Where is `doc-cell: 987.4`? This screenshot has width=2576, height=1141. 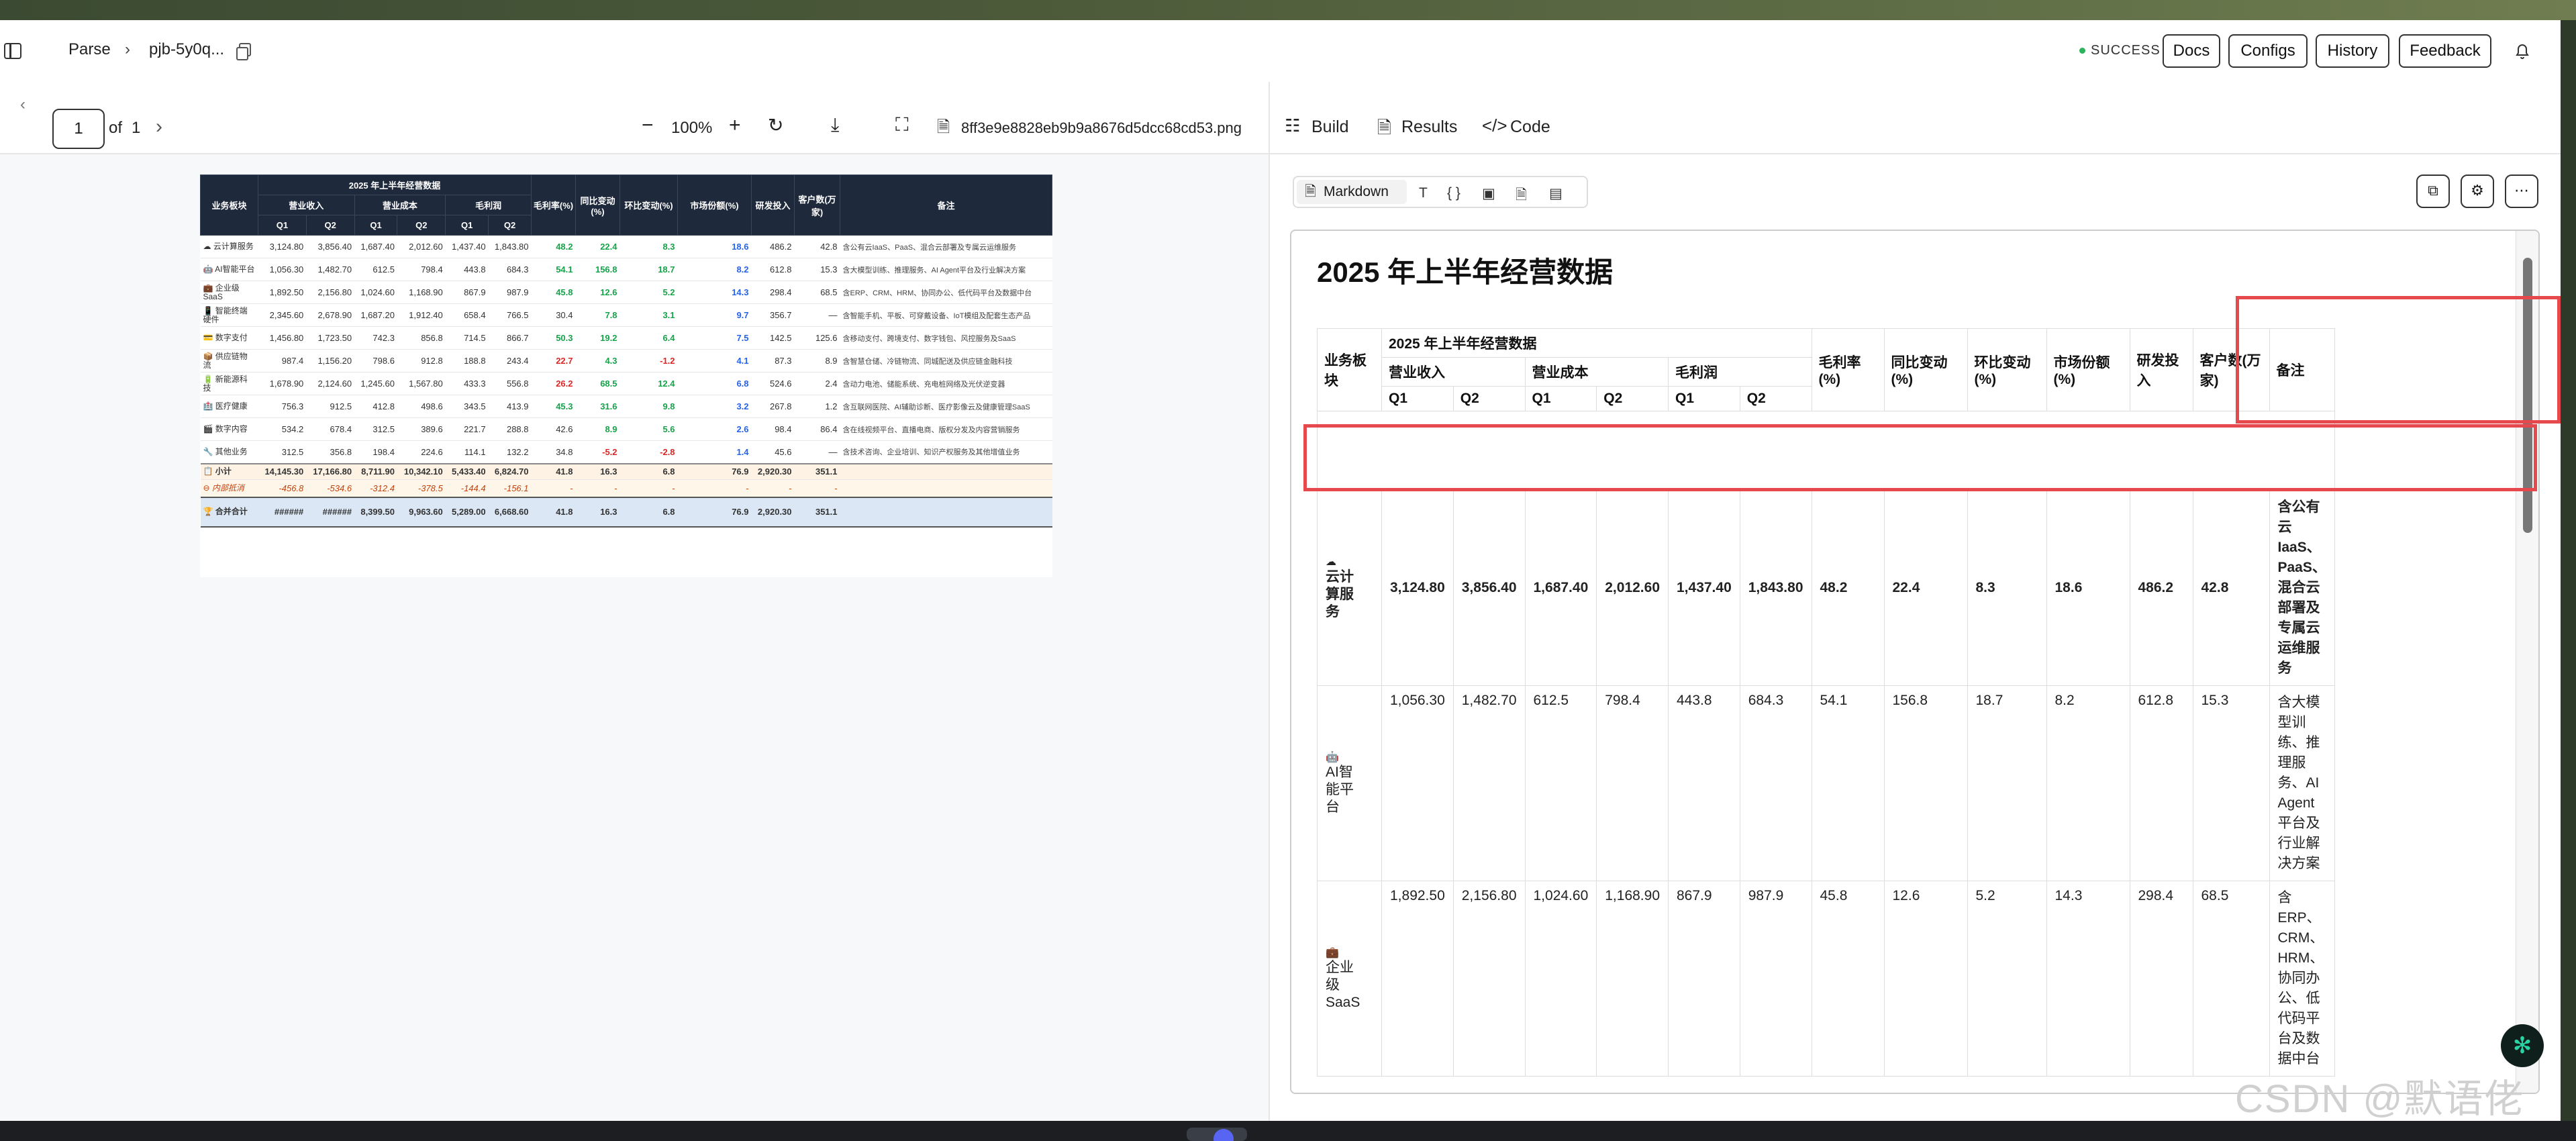 doc-cell: 987.4 is located at coordinates (282, 361).